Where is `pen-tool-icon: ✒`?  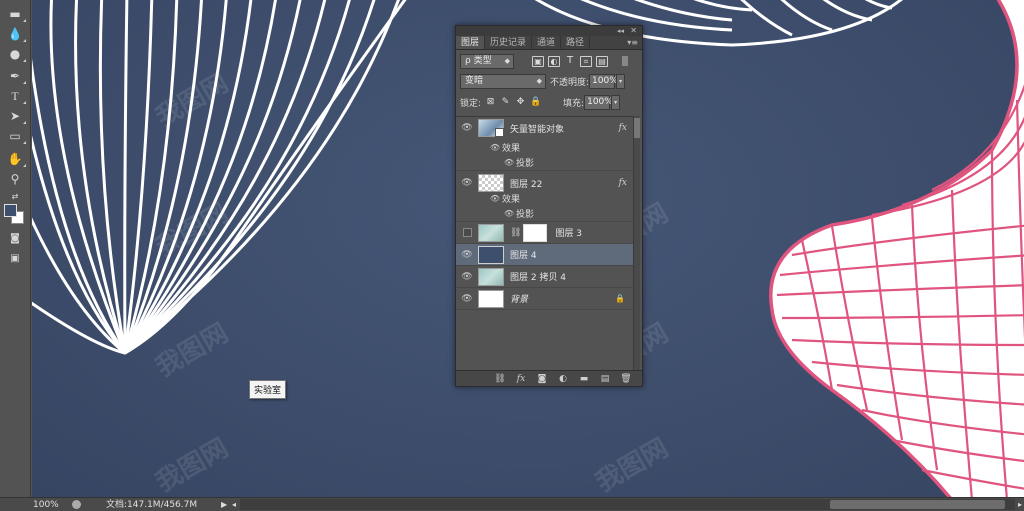 pen-tool-icon: ✒ is located at coordinates (16, 76).